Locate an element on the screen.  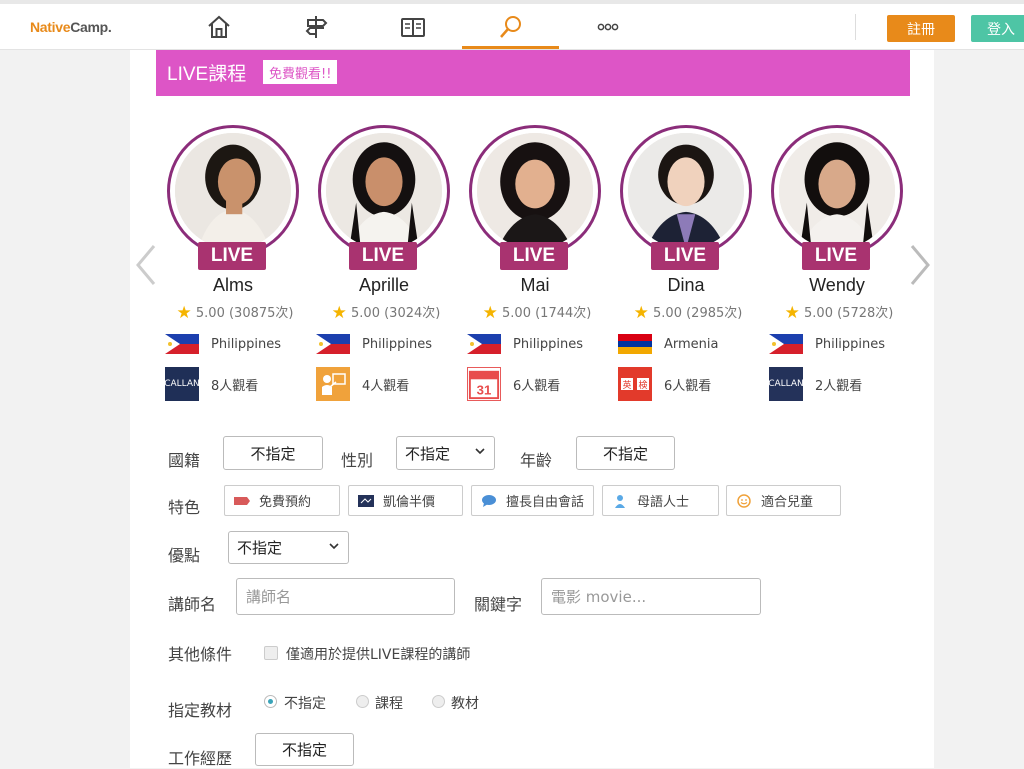
feature-kids-friendly: 適合兒童 is located at coordinates (783, 500).